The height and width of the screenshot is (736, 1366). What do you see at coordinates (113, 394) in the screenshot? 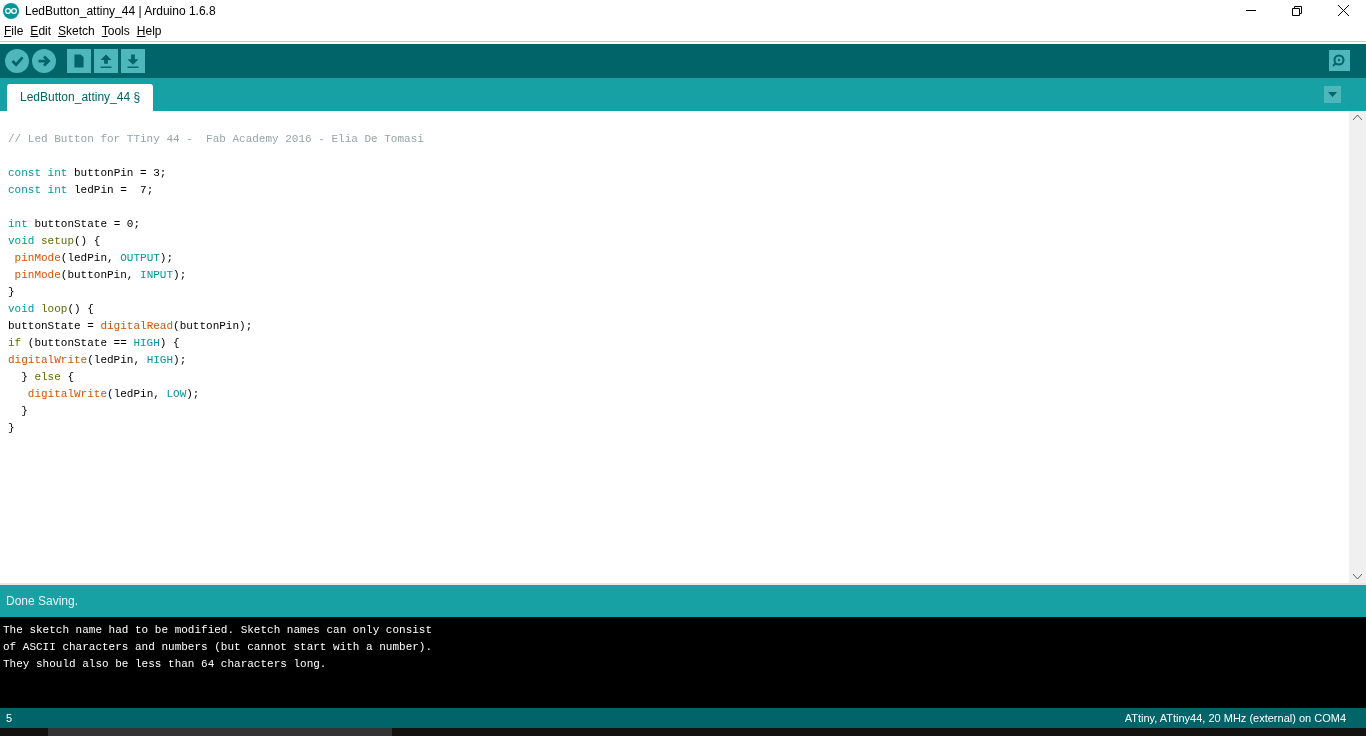
I see `code-line: digitalWrite(ledPin, LOW);` at bounding box center [113, 394].